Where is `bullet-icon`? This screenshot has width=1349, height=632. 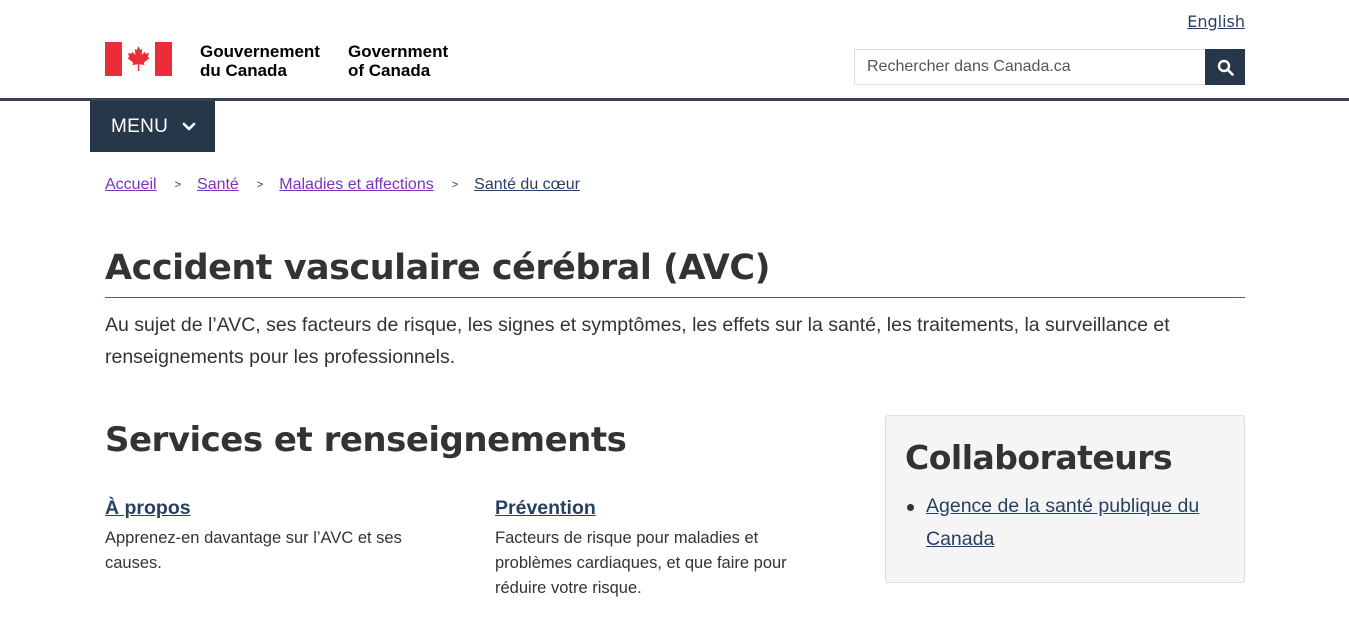 bullet-icon is located at coordinates (910, 507).